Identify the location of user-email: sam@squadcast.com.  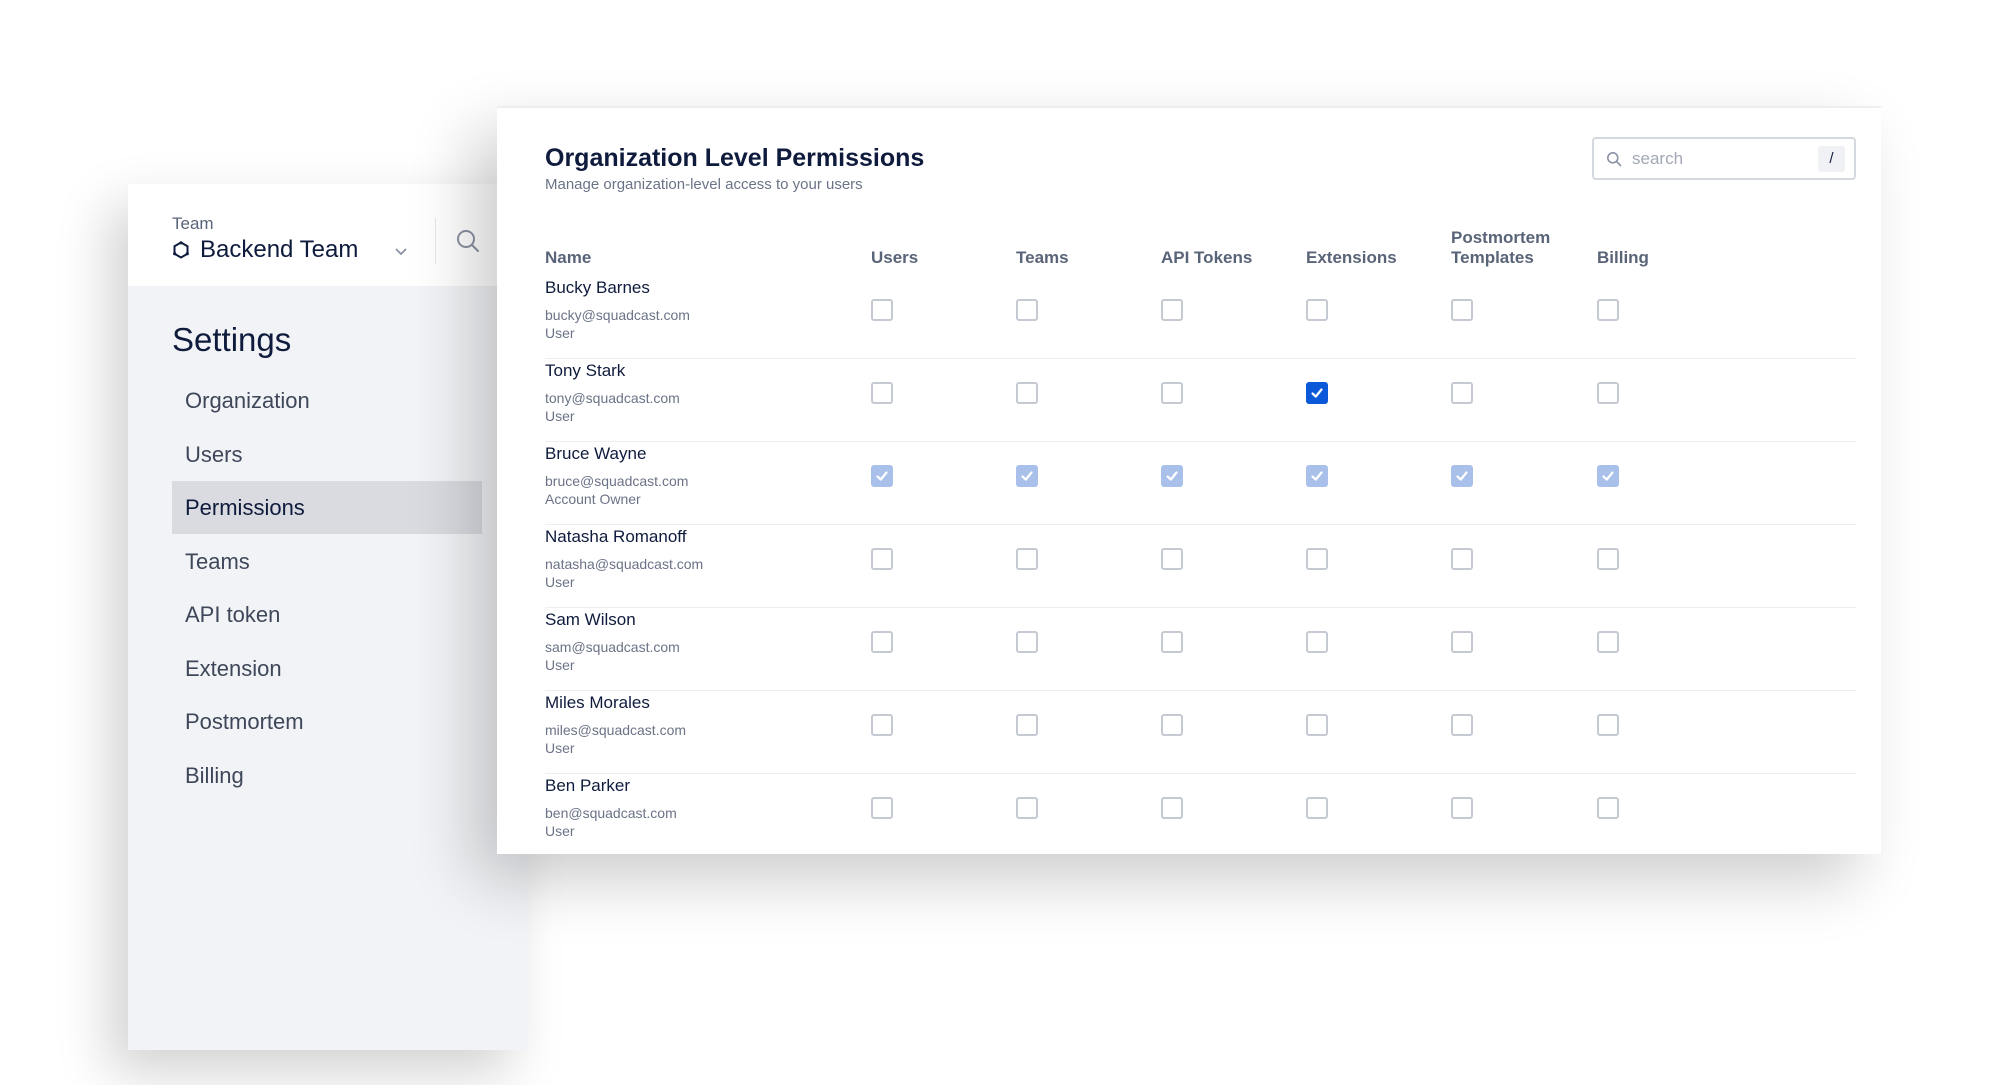
(612, 647).